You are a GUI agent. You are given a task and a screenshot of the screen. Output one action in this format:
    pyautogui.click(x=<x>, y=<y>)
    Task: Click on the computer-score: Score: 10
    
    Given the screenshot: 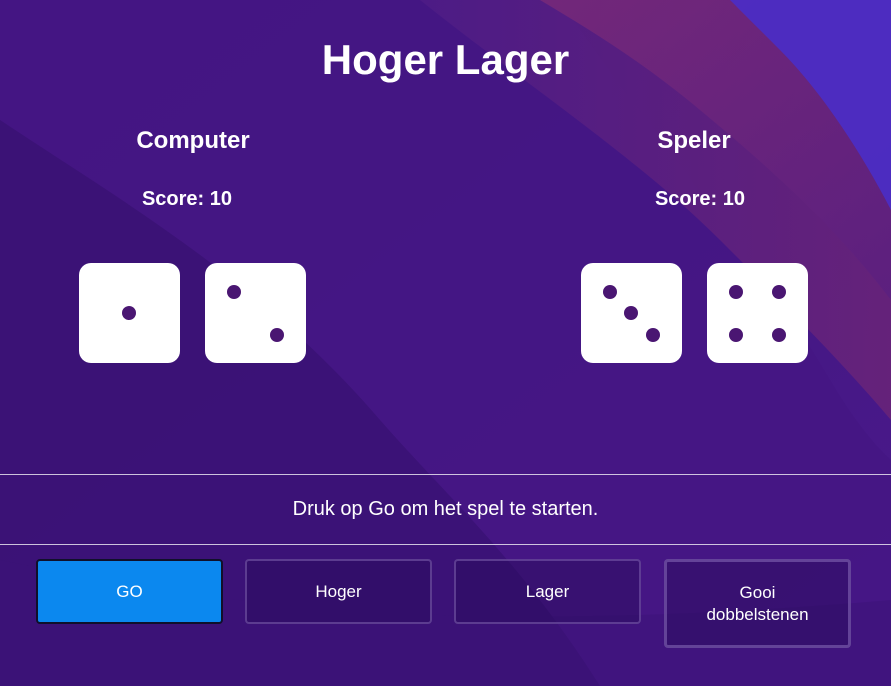 What is the action you would take?
    pyautogui.click(x=187, y=199)
    